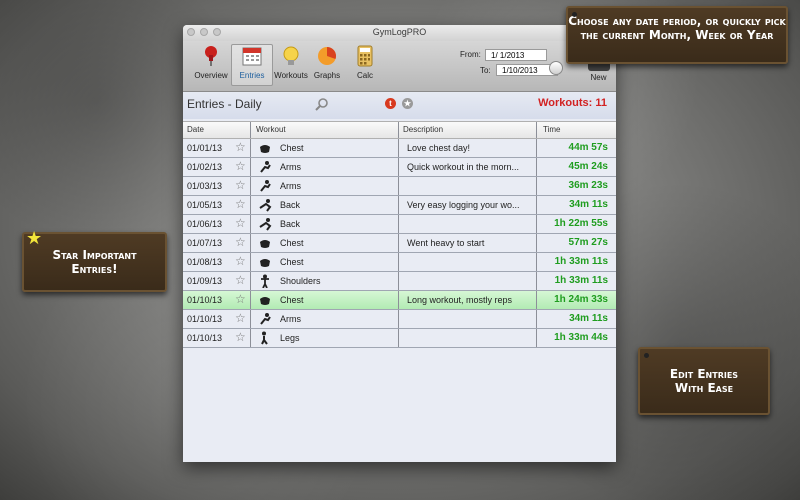 This screenshot has height=500, width=800. Describe the element at coordinates (205, 243) in the screenshot. I see `date-cell: 01/07/13` at that location.